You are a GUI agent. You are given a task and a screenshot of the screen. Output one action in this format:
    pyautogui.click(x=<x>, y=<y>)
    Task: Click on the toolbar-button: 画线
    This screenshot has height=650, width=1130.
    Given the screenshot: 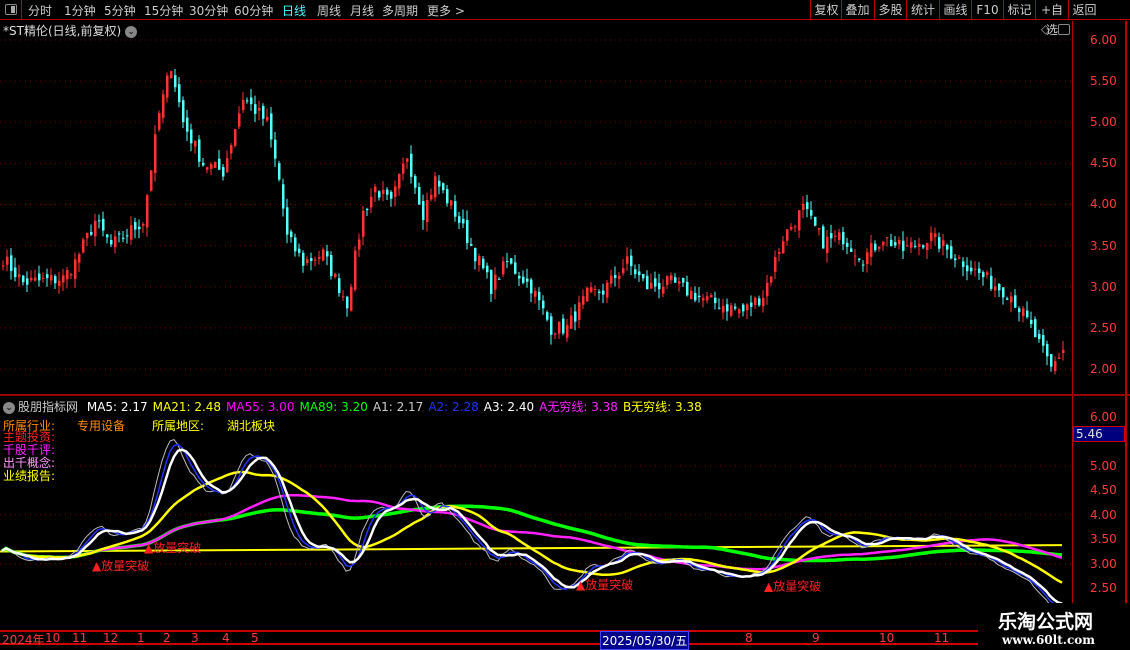 What is the action you would take?
    pyautogui.click(x=955, y=10)
    